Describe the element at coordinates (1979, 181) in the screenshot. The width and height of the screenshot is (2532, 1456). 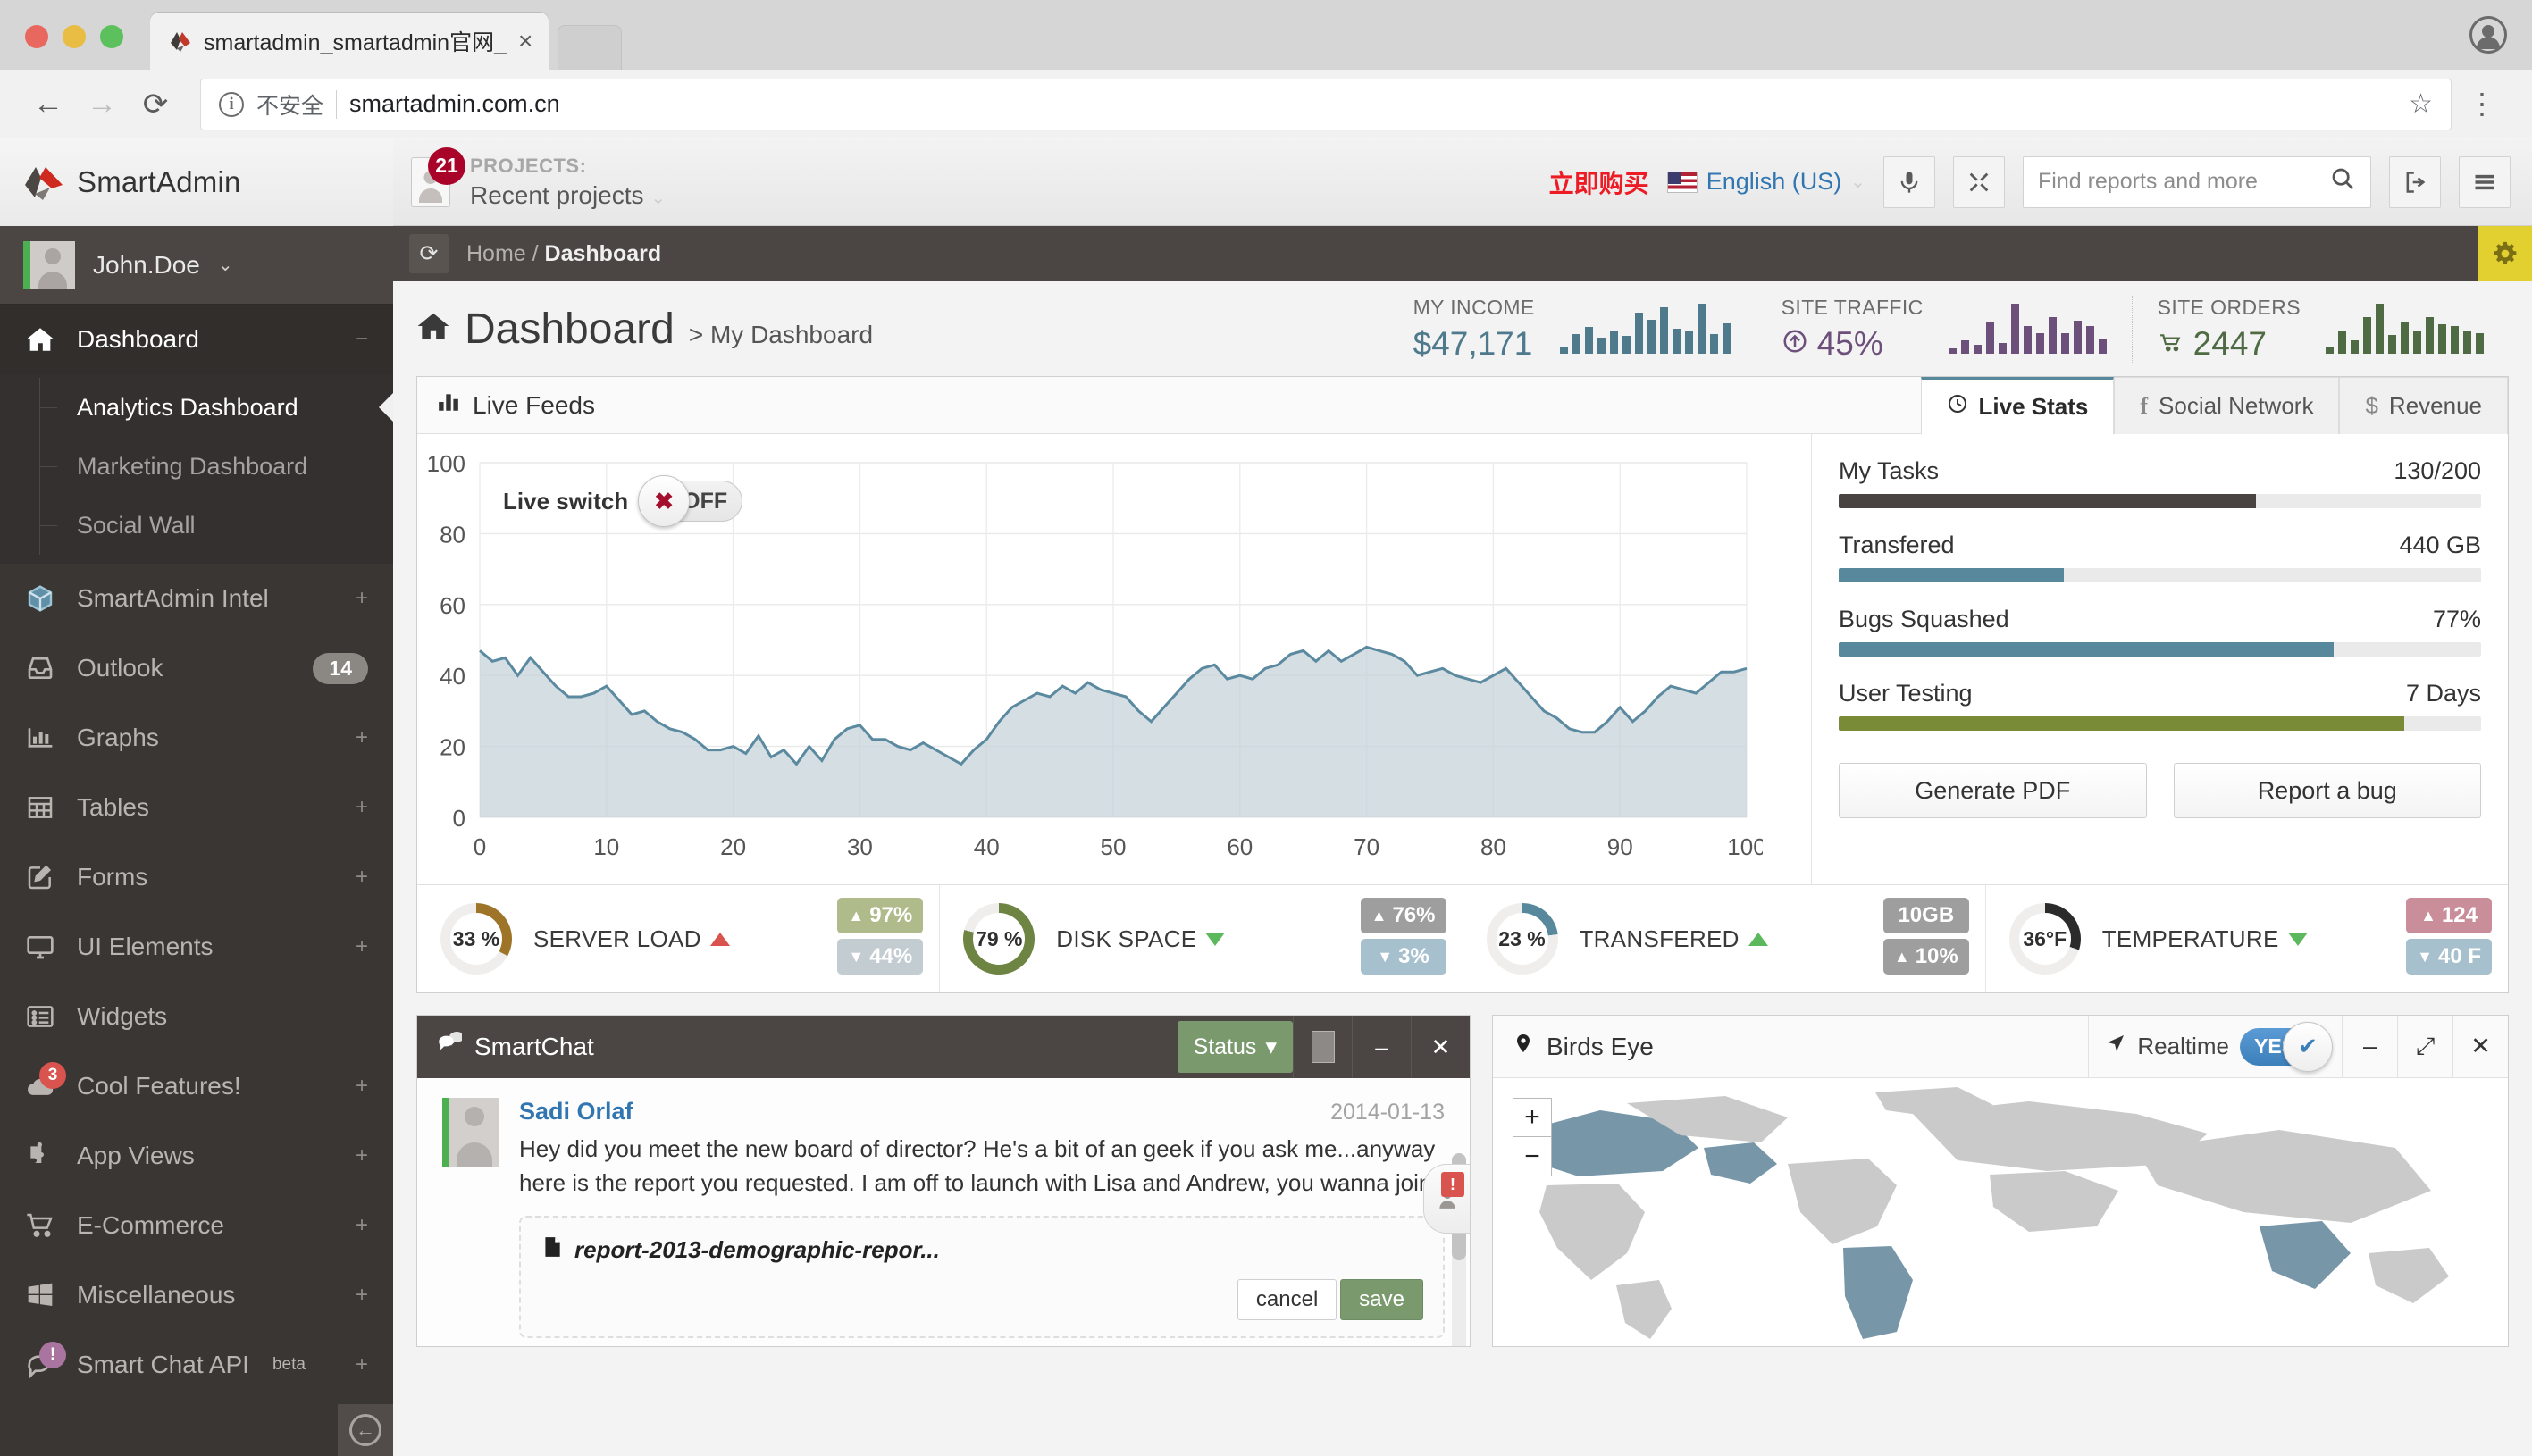
I see `fullscreen-icon` at that location.